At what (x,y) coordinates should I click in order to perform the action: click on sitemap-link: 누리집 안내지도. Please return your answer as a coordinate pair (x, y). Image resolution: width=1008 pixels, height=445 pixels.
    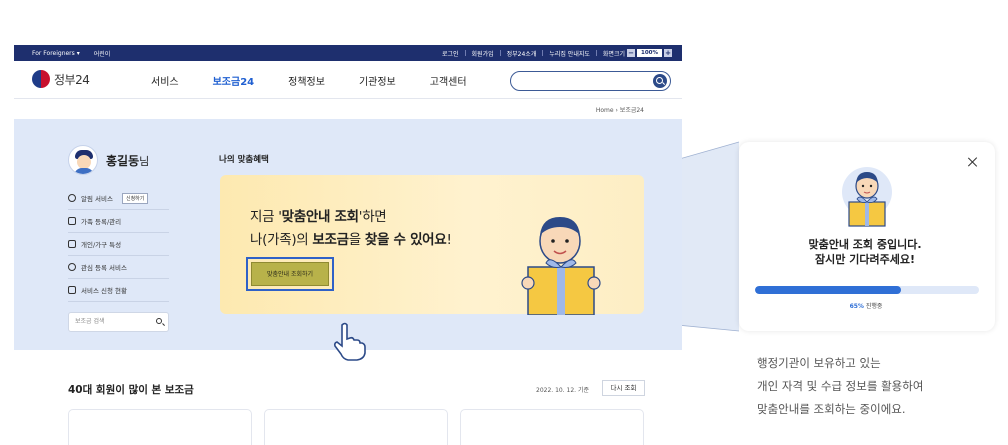
    Looking at the image, I should click on (569, 53).